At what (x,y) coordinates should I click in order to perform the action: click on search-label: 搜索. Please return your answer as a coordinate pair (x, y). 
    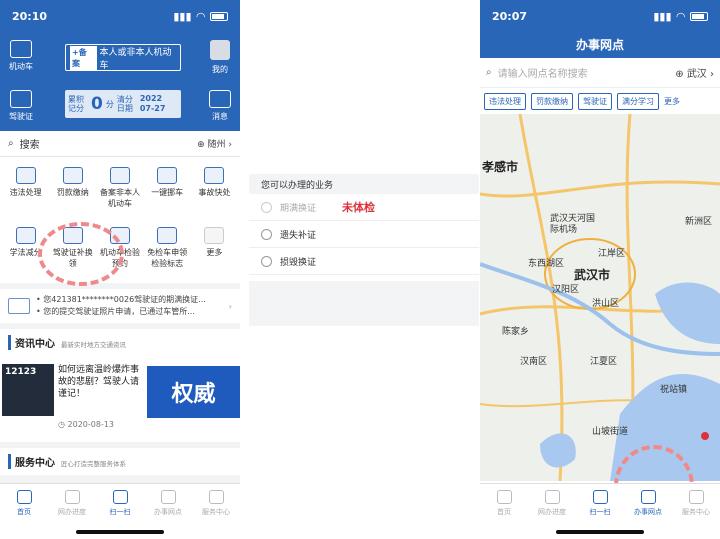
    Looking at the image, I should click on (29, 145).